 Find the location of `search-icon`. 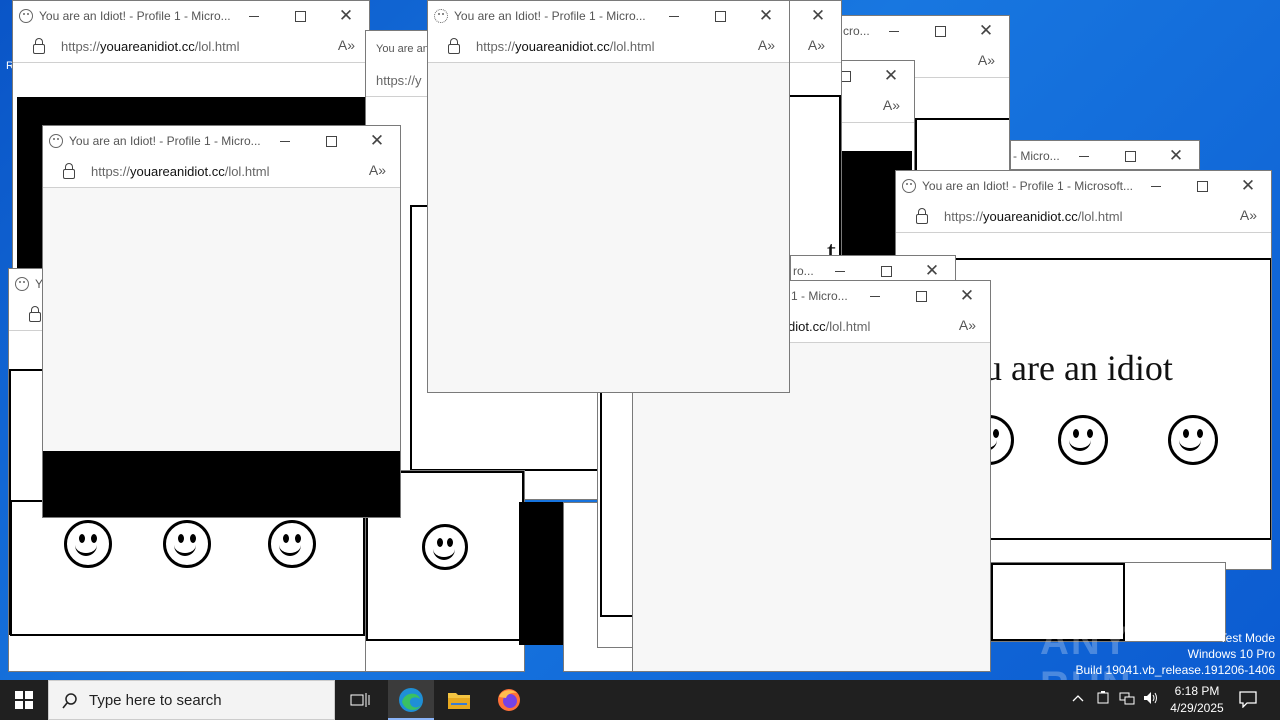

search-icon is located at coordinates (69, 701).